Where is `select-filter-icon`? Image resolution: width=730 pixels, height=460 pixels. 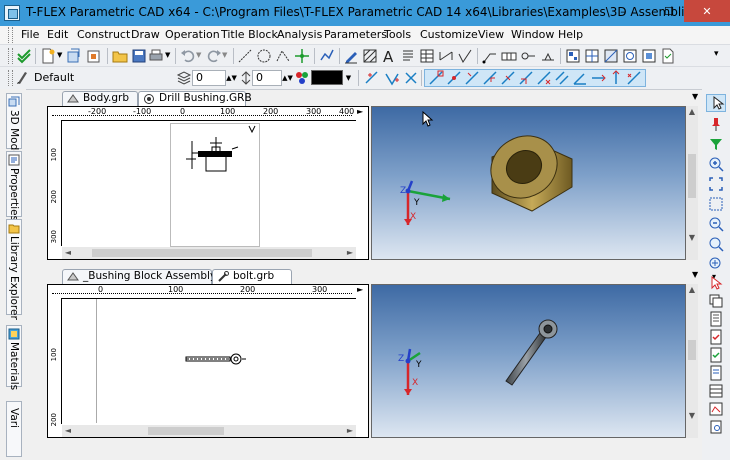 select-filter-icon is located at coordinates (716, 144).